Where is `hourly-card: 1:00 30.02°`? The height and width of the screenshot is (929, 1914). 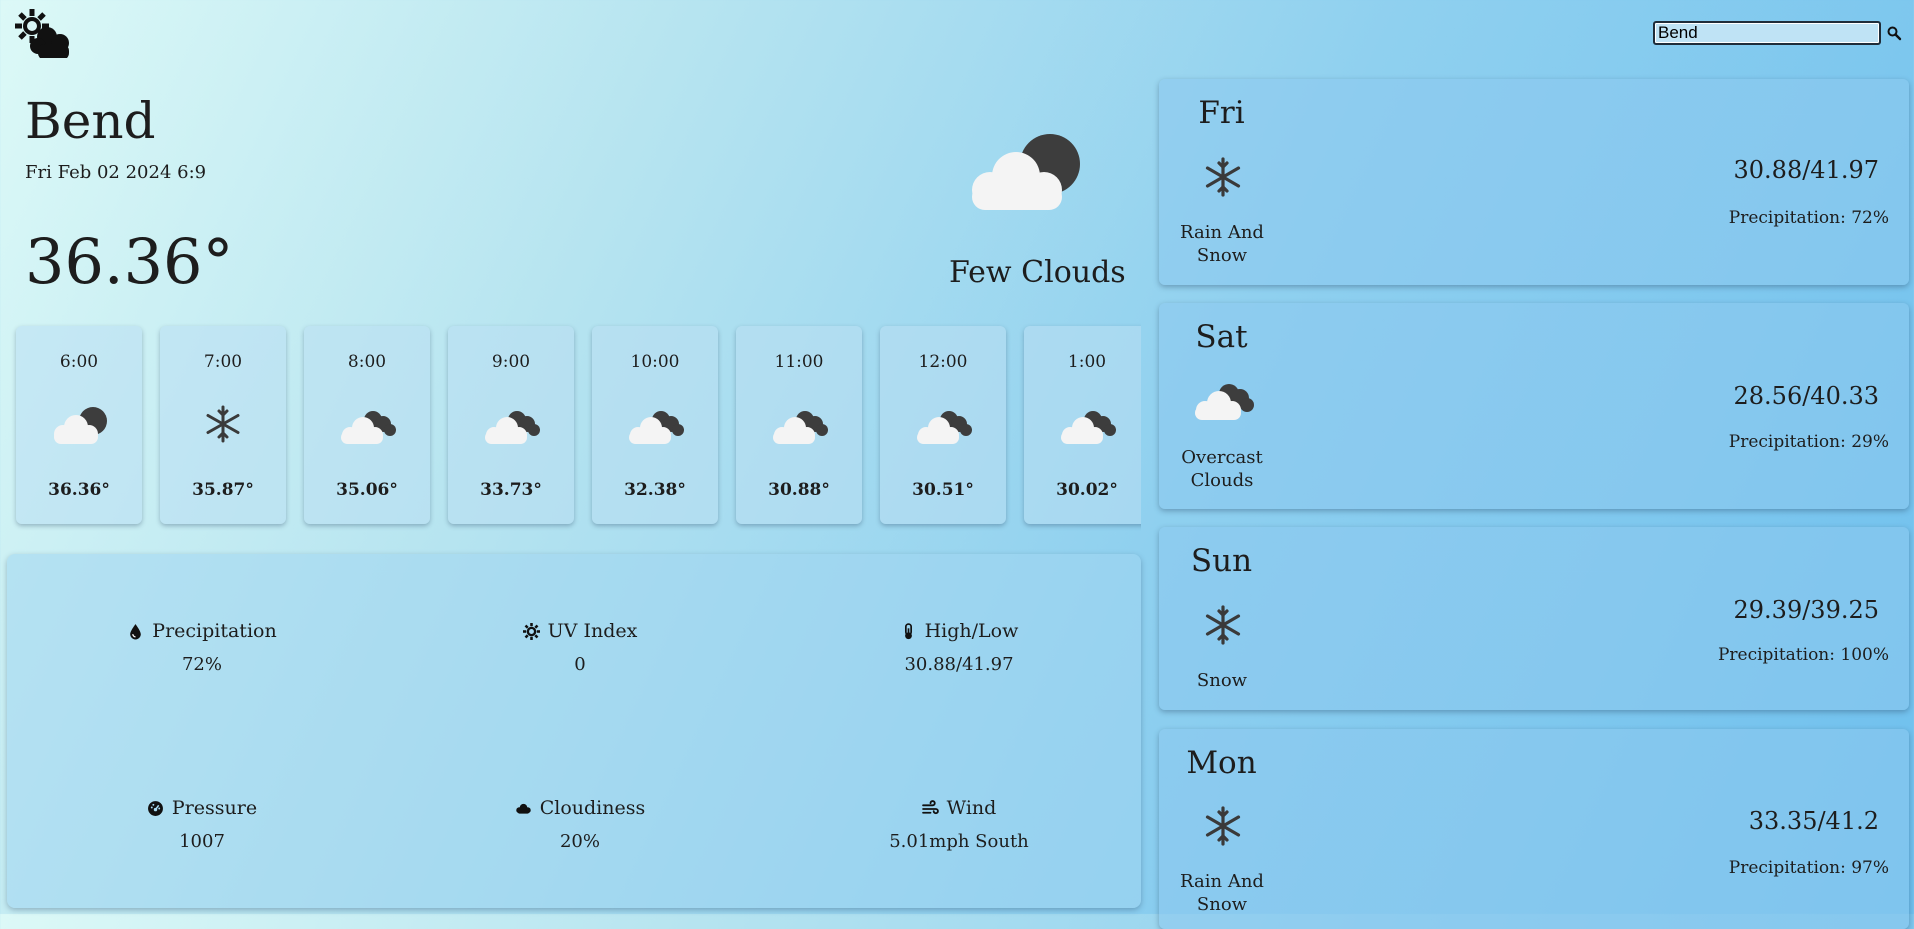 hourly-card: 1:00 30.02° is located at coordinates (1082, 425).